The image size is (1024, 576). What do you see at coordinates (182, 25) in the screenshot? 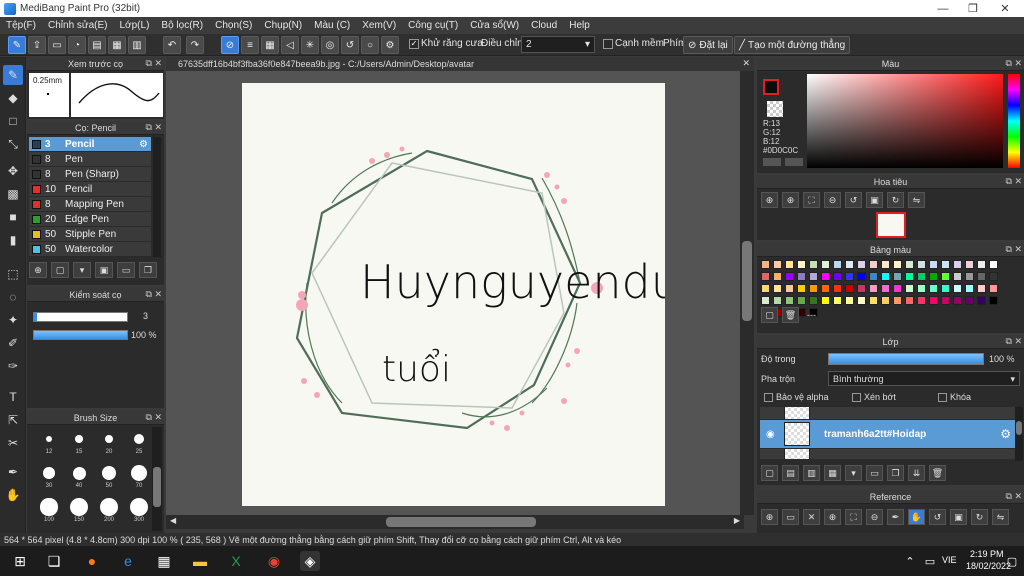
I see `menu-item-3: Bộ lọc(R)` at bounding box center [182, 25].